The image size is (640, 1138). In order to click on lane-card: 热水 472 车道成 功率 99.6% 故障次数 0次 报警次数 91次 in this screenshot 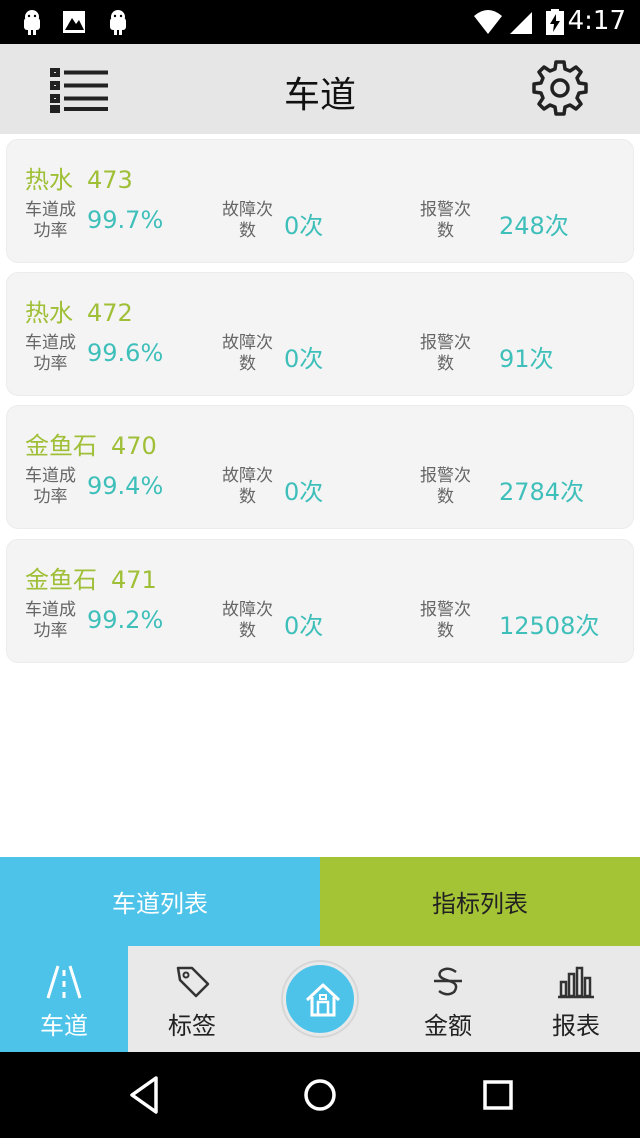, I will do `click(320, 334)`.